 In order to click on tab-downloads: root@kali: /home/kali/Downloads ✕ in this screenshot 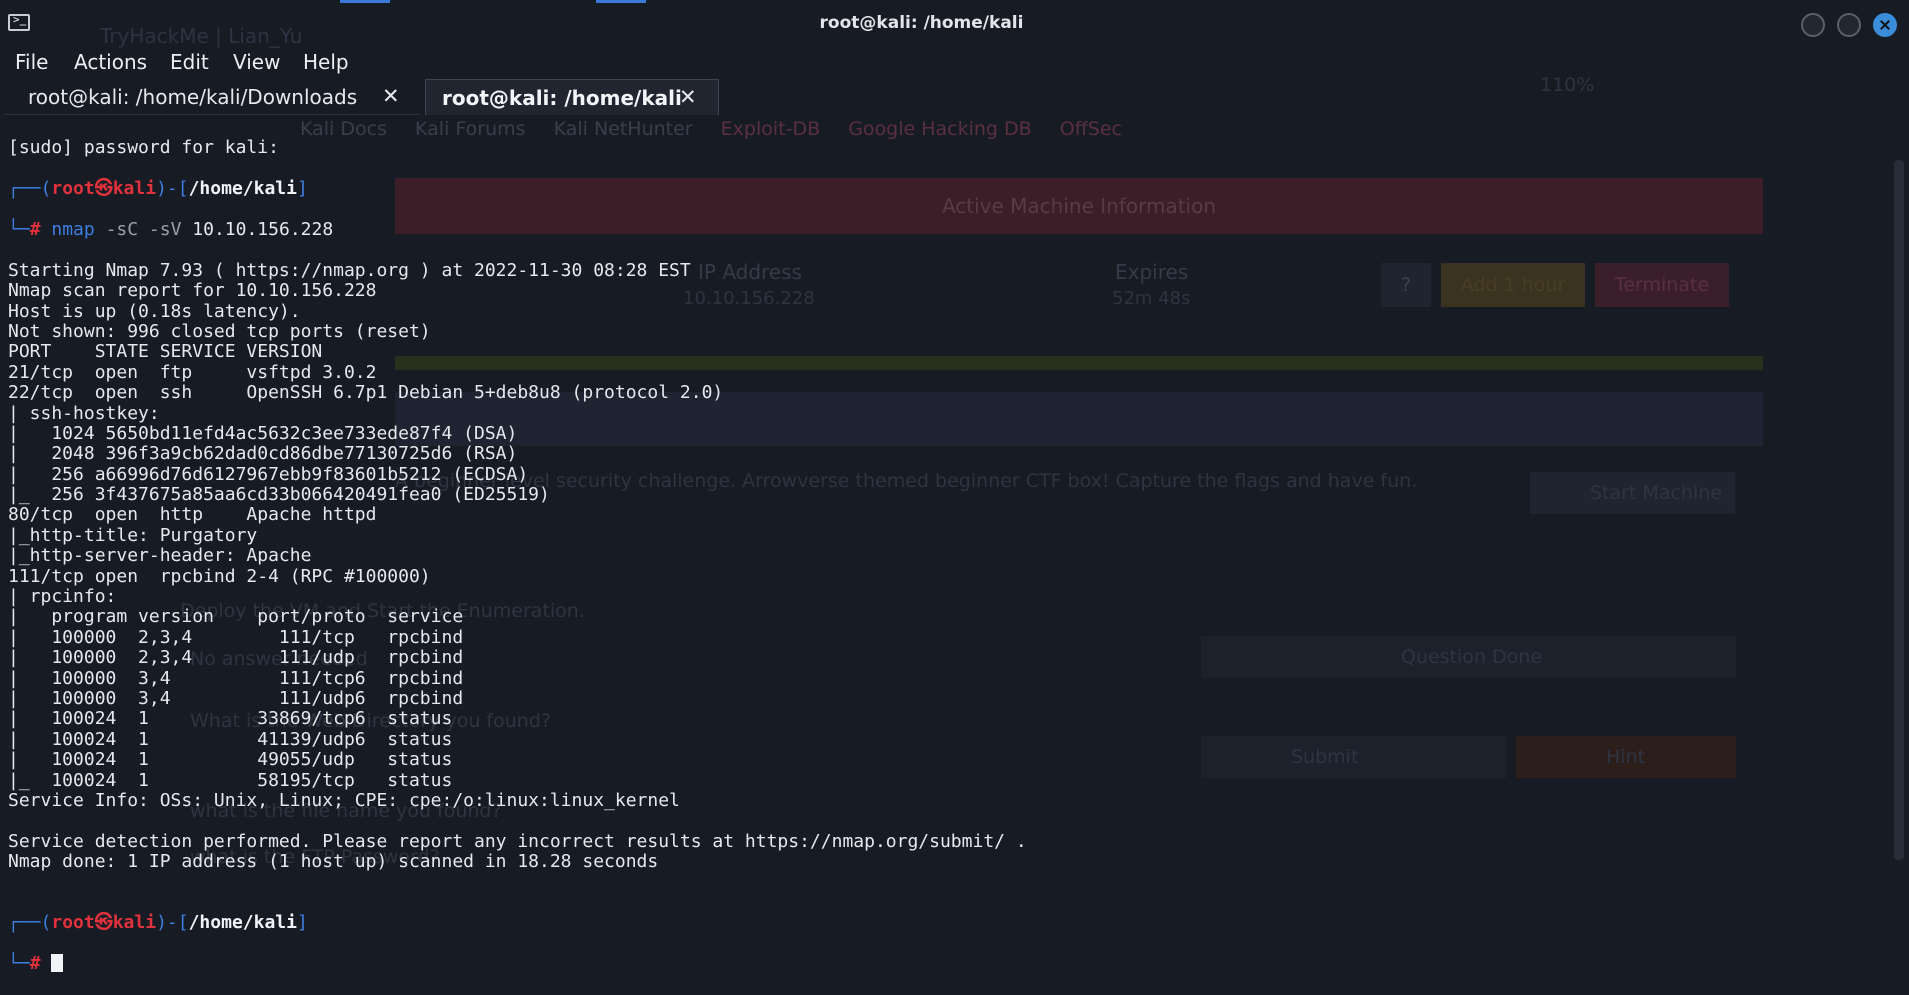, I will do `click(212, 97)`.